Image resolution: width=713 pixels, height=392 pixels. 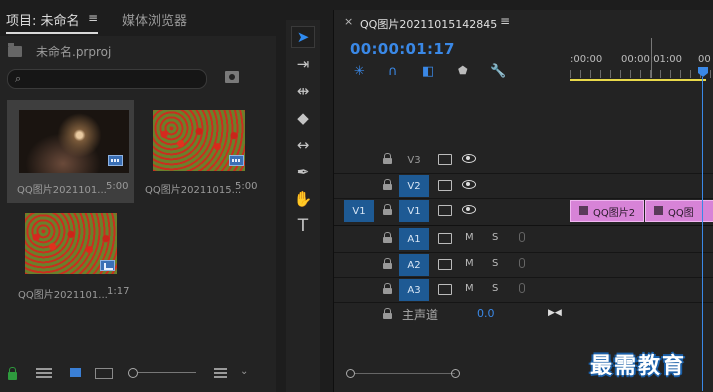 I want to click on linked-selection-icon: ◧, so click(x=428, y=71).